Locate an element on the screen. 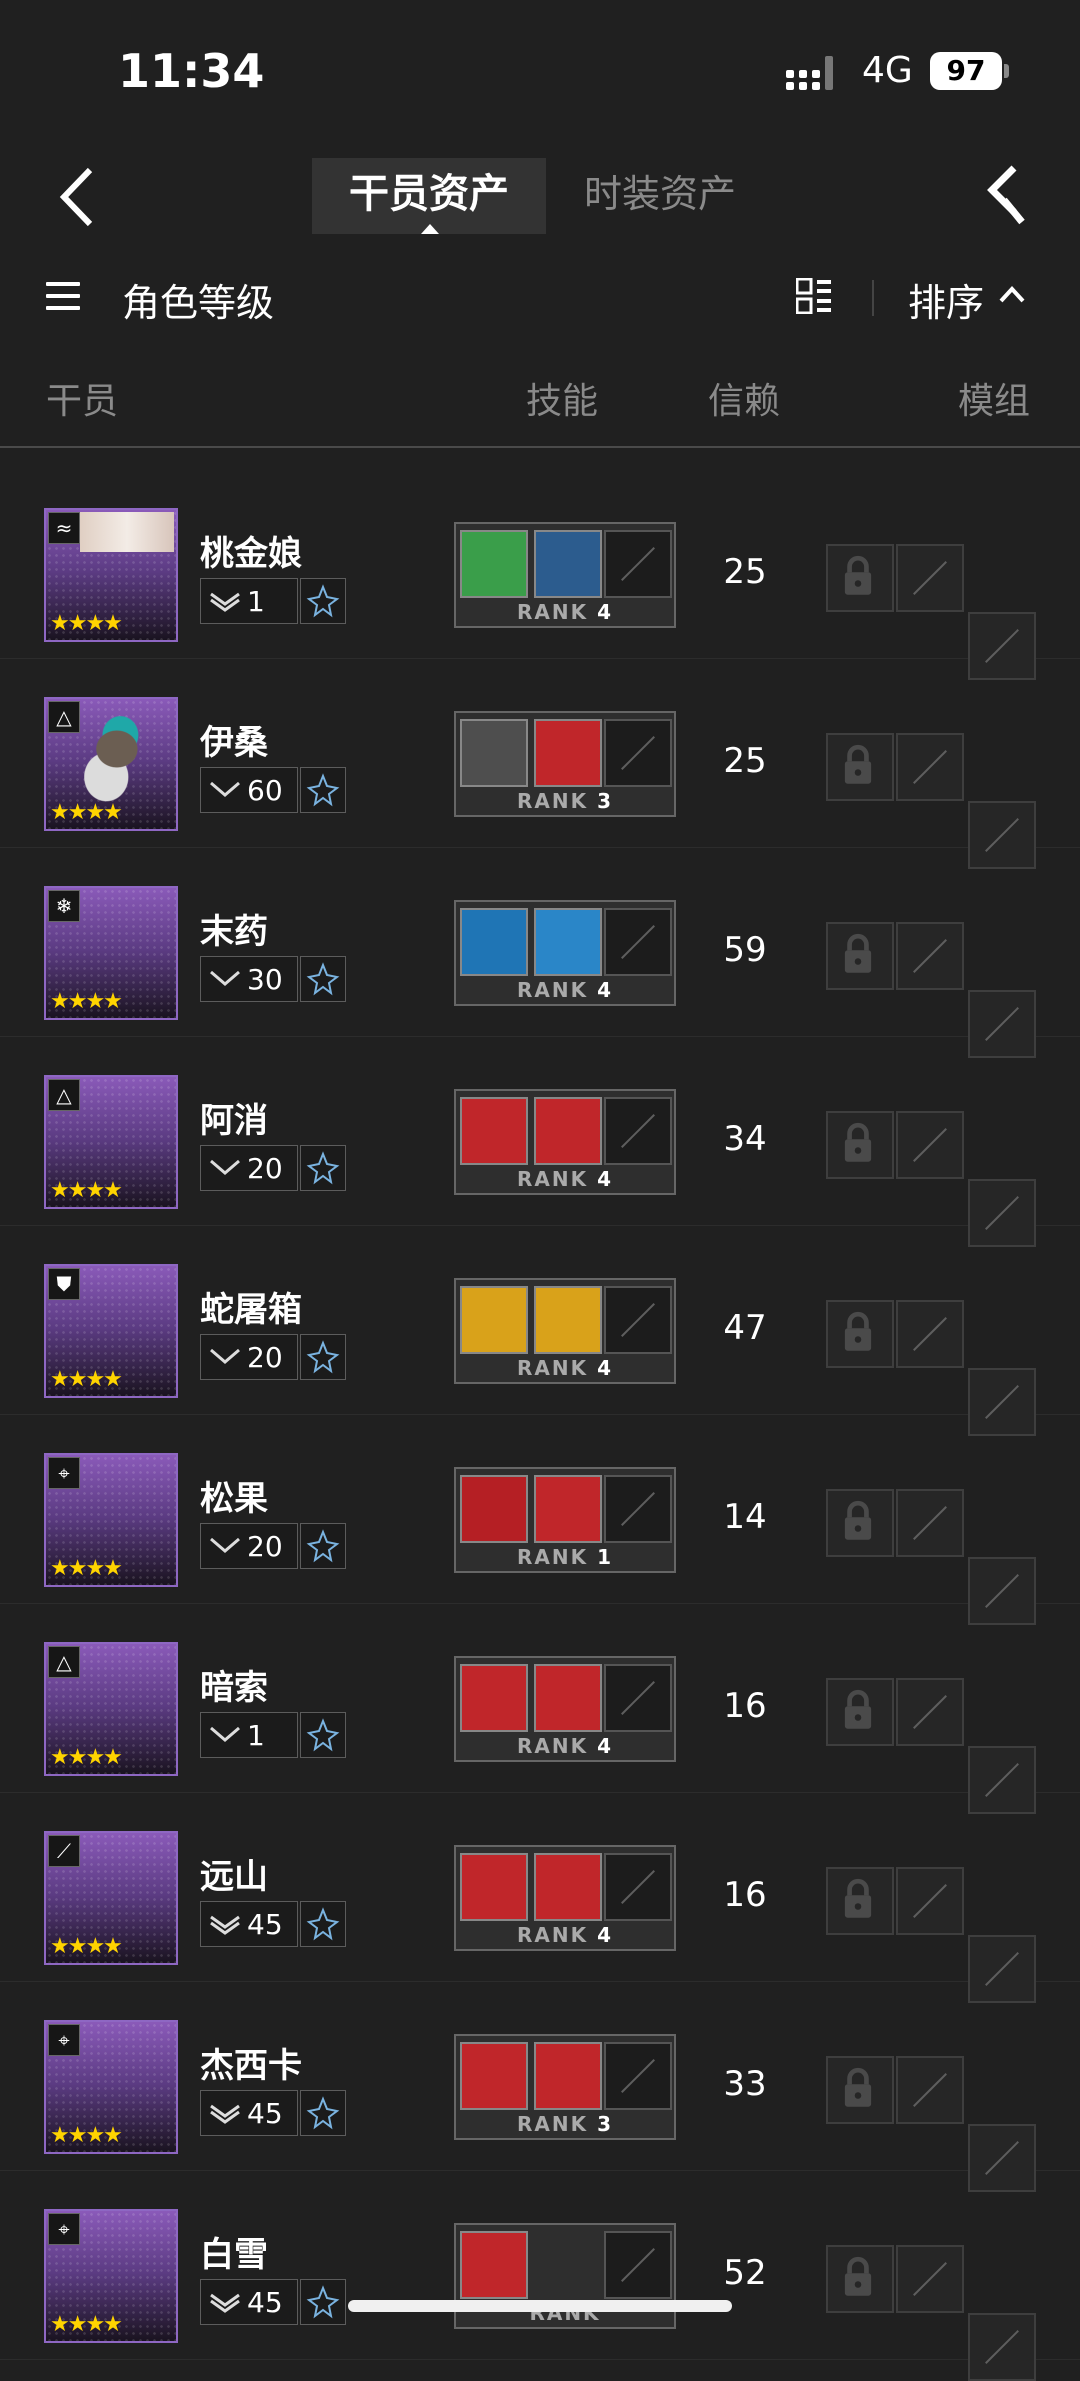  operator-name: 桃金娘 is located at coordinates (251, 554).